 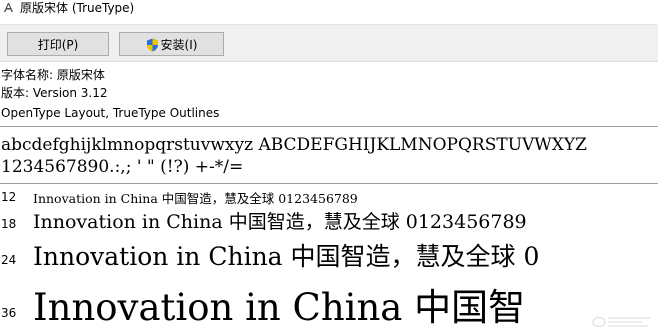 What do you see at coordinates (329, 43) in the screenshot?
I see `toolbar: 打印(P) 安装(I)` at bounding box center [329, 43].